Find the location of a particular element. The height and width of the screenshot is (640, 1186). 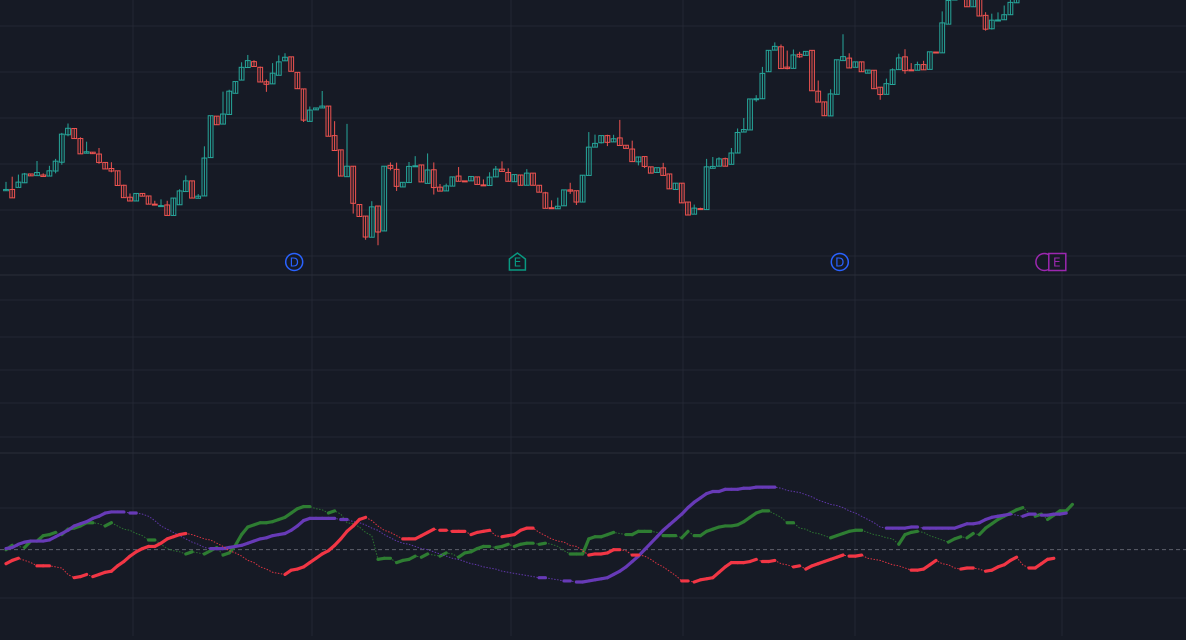

future-earnings-marker: E is located at coordinates (1057, 262).